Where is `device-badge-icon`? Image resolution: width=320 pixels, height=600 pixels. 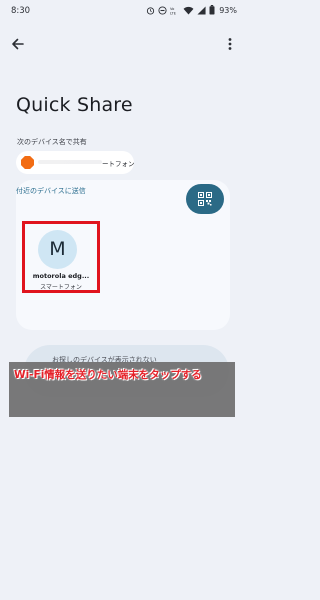
device-badge-icon is located at coordinates (27, 162).